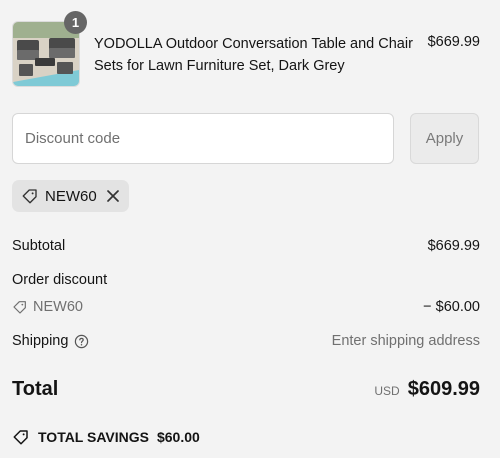 The height and width of the screenshot is (458, 500). I want to click on order-discount-code: NEW60, so click(58, 307).